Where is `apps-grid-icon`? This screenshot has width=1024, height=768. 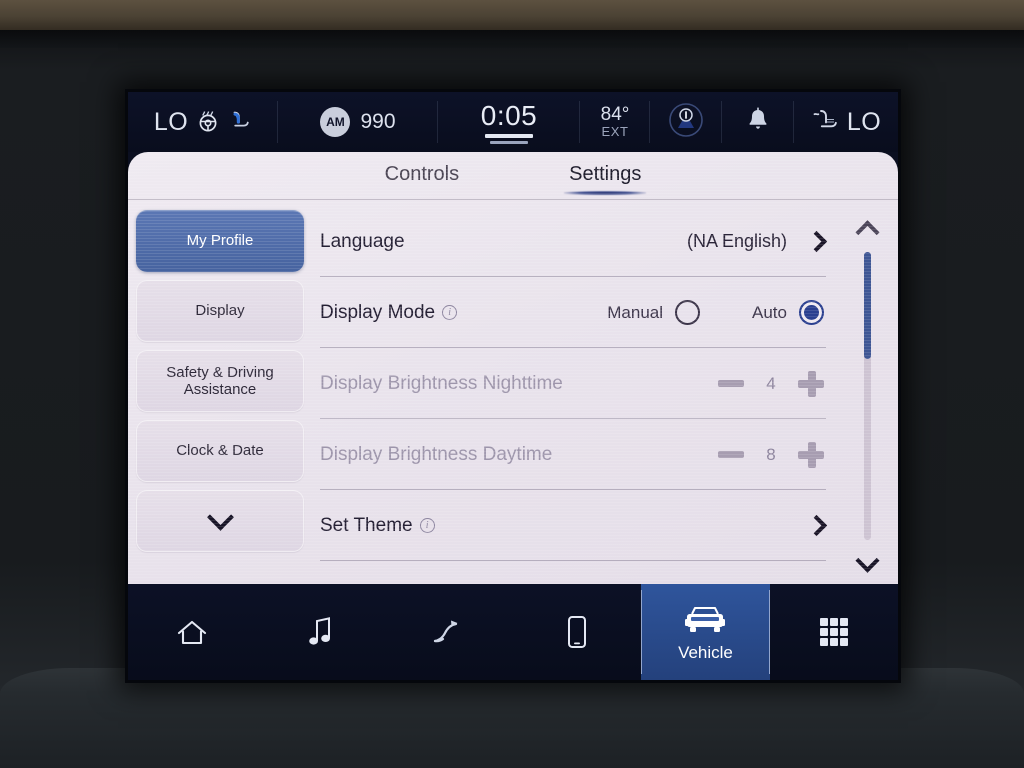 apps-grid-icon is located at coordinates (834, 632).